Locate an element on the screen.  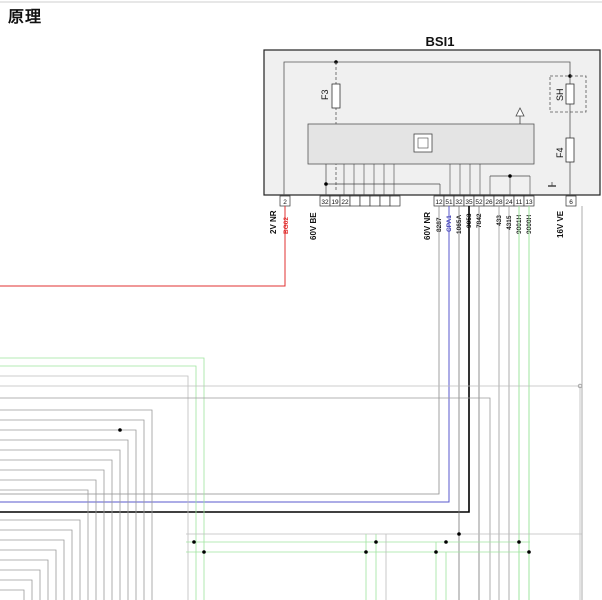
pin-number: 12 is located at coordinates (439, 202).